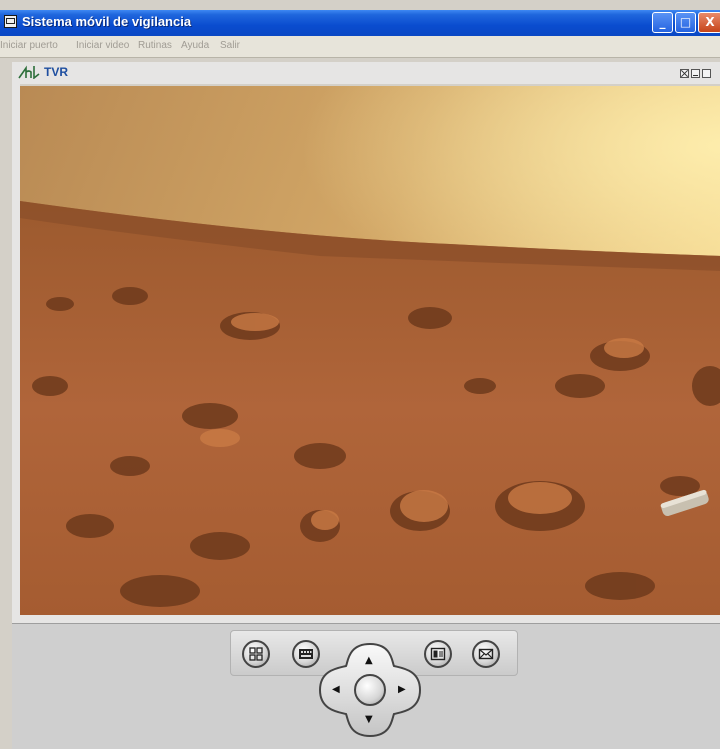 Image resolution: width=720 pixels, height=749 pixels. What do you see at coordinates (402, 690) in the screenshot?
I see `dpad-right-button: ▶` at bounding box center [402, 690].